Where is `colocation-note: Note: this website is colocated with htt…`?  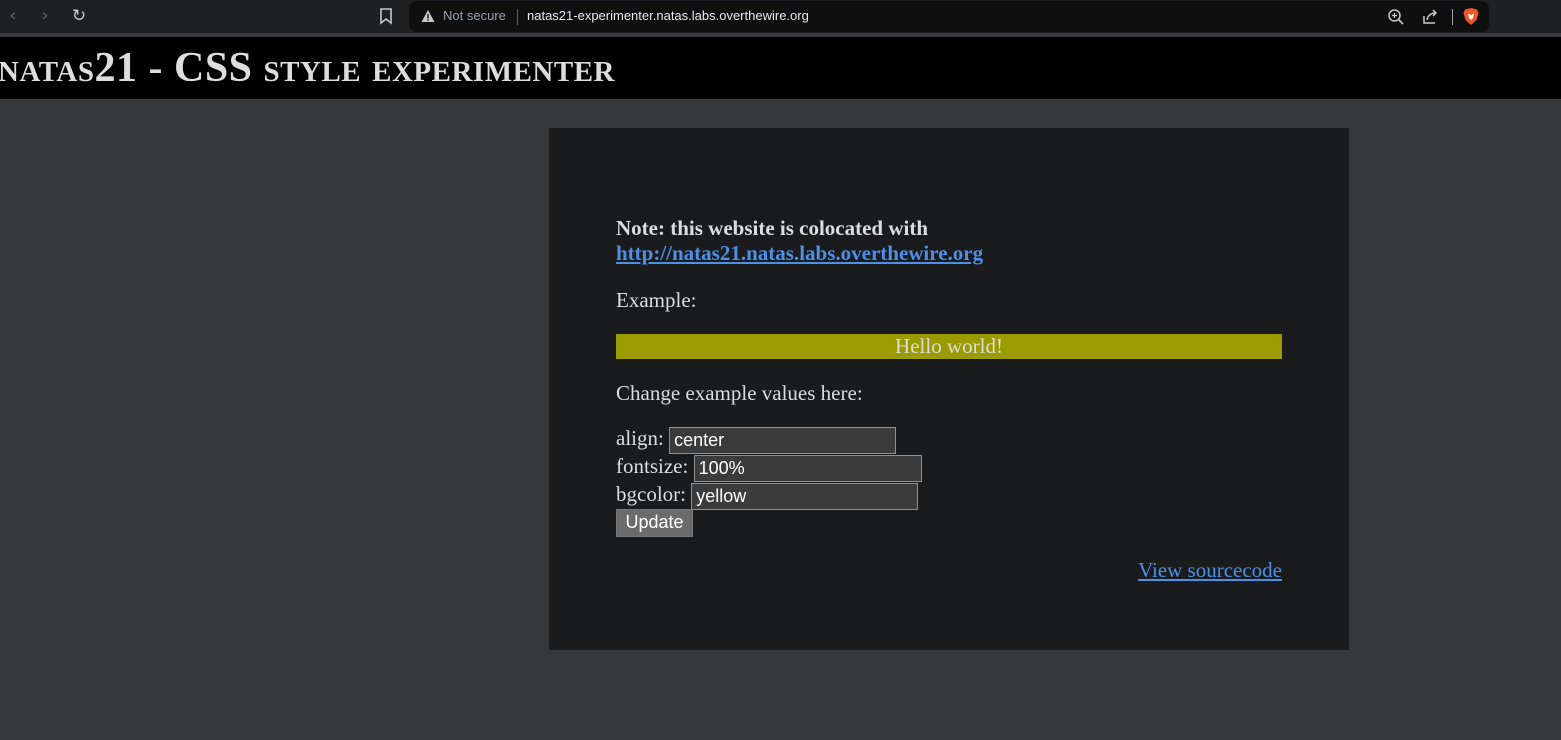 colocation-note: Note: this website is colocated with htt… is located at coordinates (799, 241).